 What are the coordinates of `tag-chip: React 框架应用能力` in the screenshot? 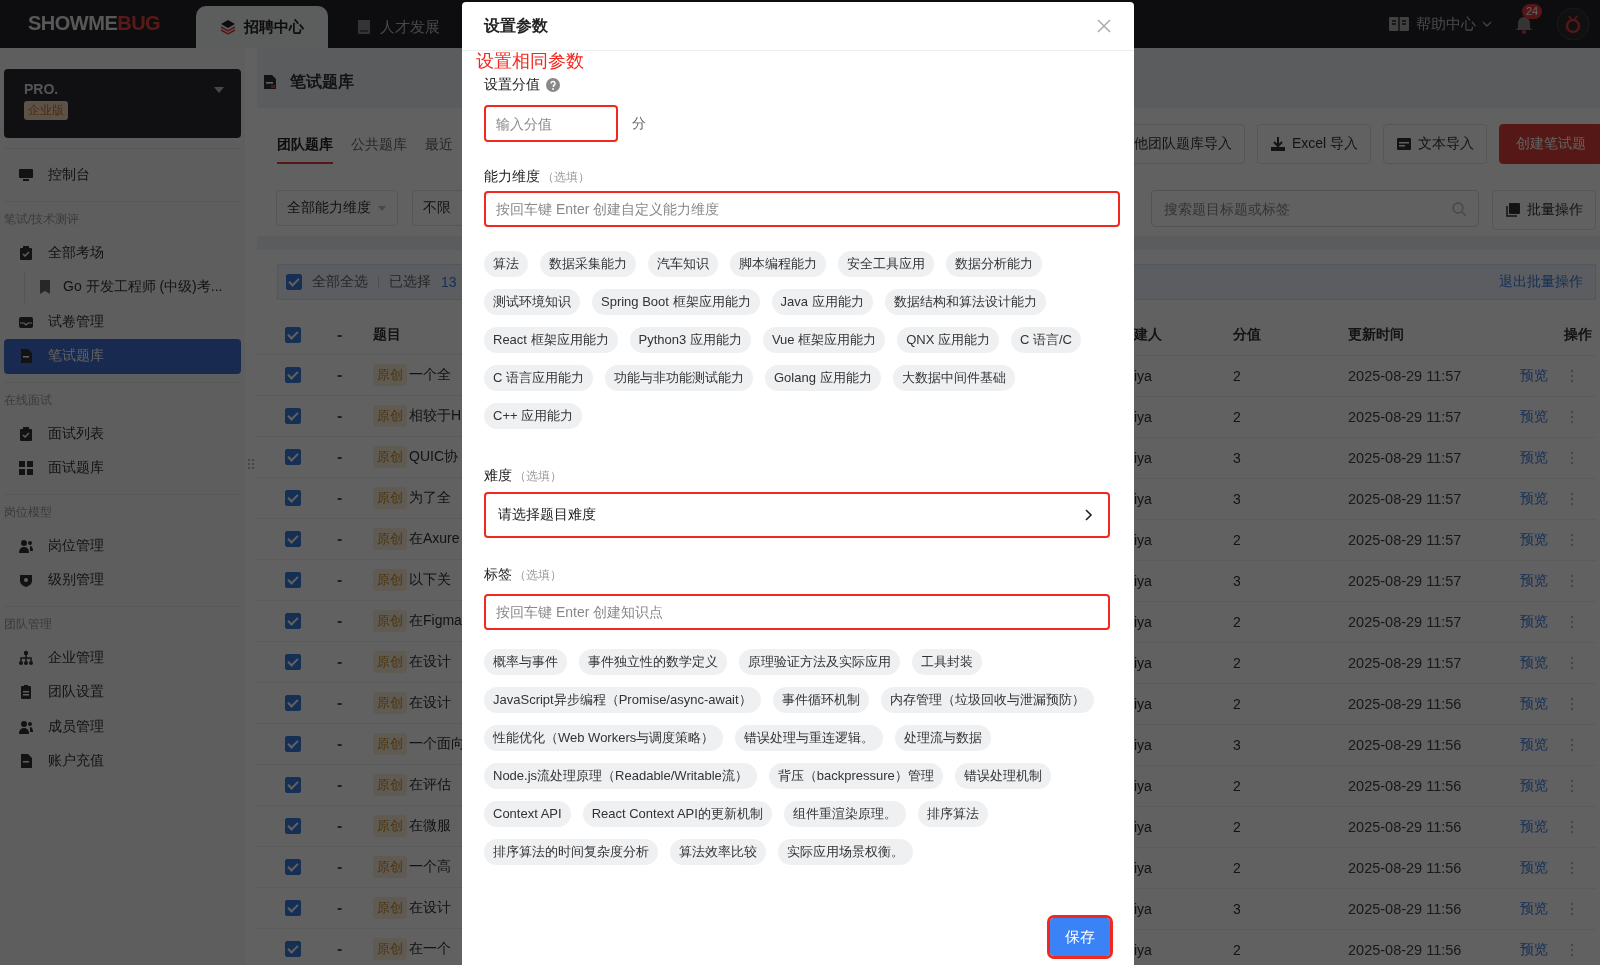 It's located at (551, 340).